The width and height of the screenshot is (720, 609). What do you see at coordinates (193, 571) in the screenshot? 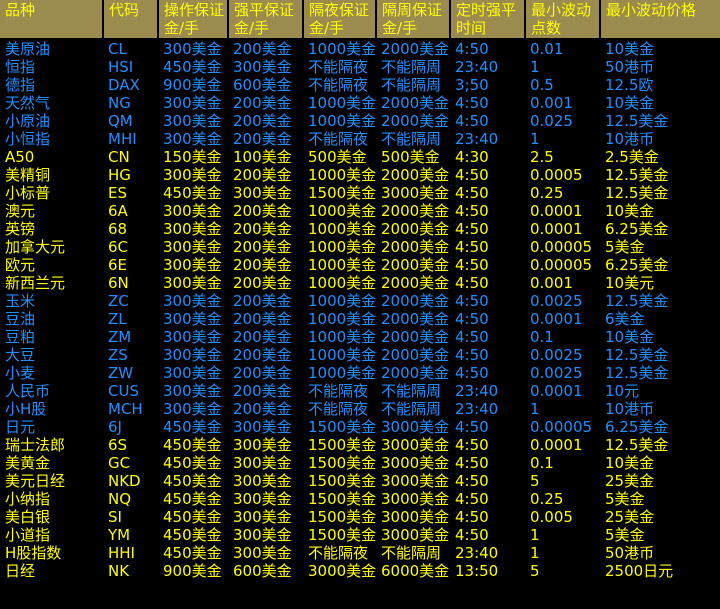
I see `cell-2: 900美金` at bounding box center [193, 571].